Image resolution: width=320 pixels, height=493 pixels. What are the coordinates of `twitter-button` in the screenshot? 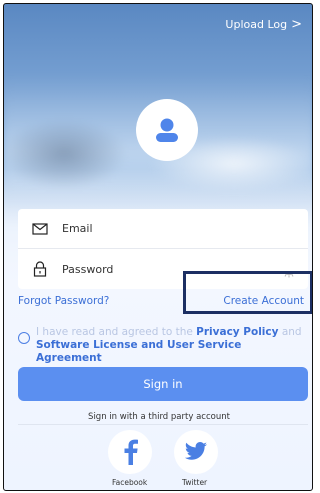 It's located at (196, 452).